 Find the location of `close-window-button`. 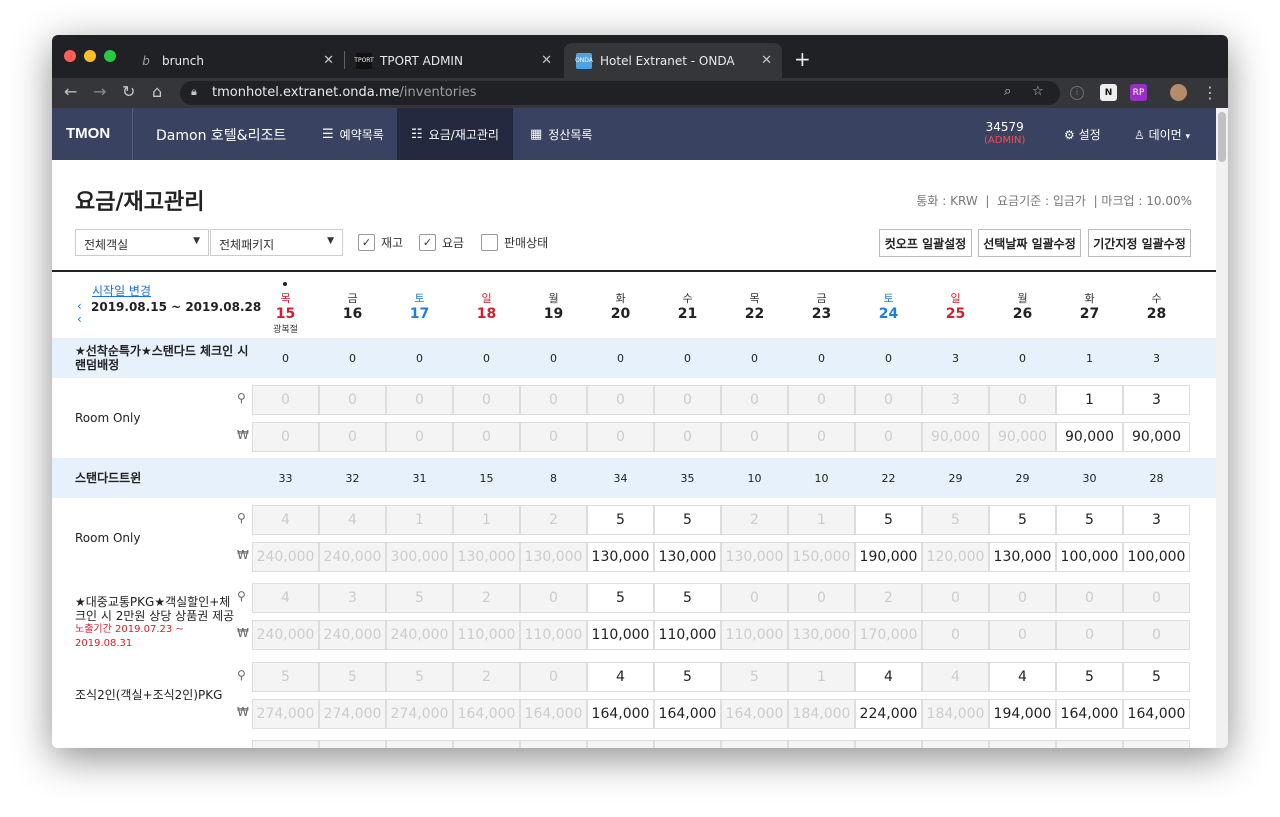

close-window-button is located at coordinates (70, 56).